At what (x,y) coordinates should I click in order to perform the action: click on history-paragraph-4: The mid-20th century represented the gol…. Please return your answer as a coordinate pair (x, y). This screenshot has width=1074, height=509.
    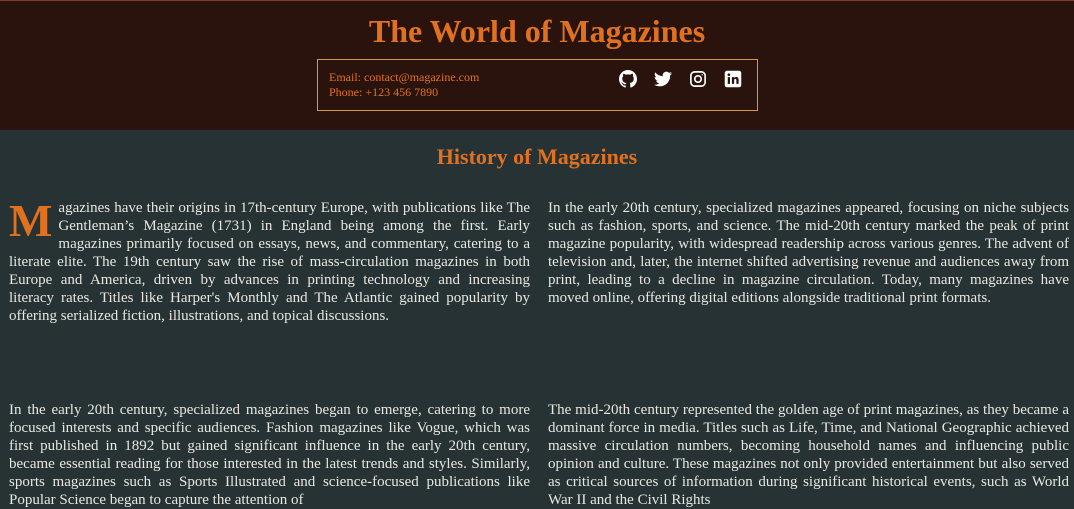
    Looking at the image, I should click on (808, 455).